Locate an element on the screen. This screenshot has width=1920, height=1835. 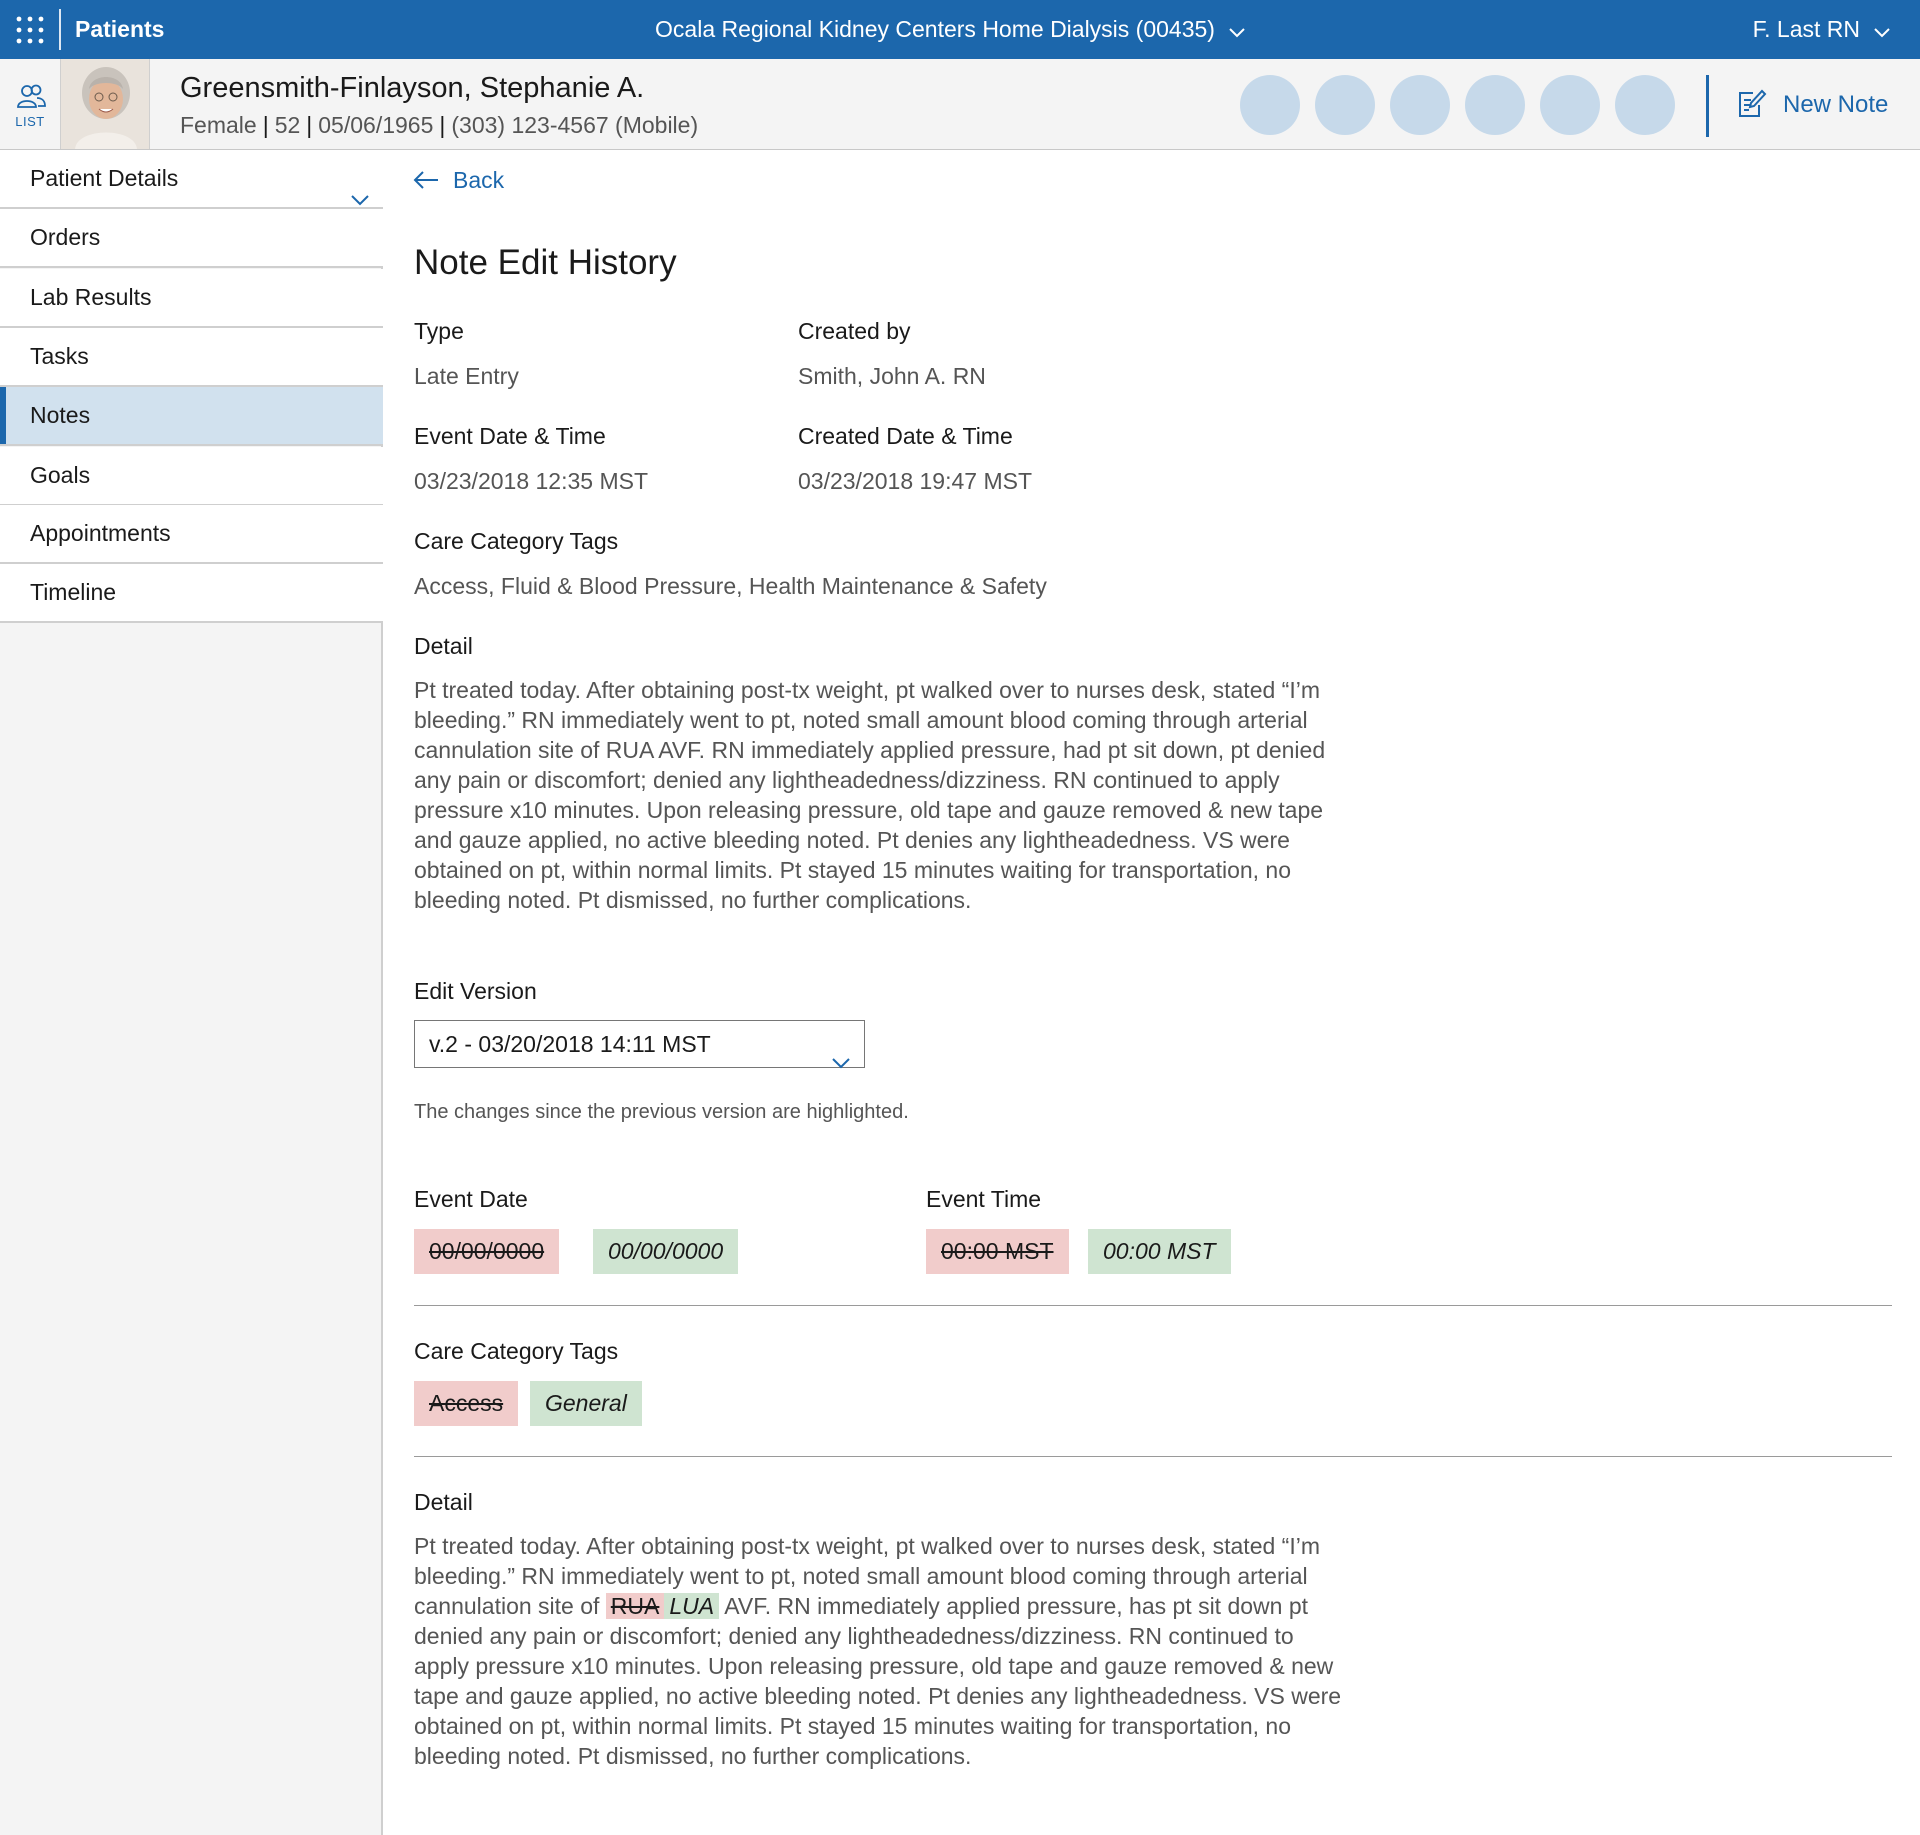
arrow-left-icon is located at coordinates (425, 180).